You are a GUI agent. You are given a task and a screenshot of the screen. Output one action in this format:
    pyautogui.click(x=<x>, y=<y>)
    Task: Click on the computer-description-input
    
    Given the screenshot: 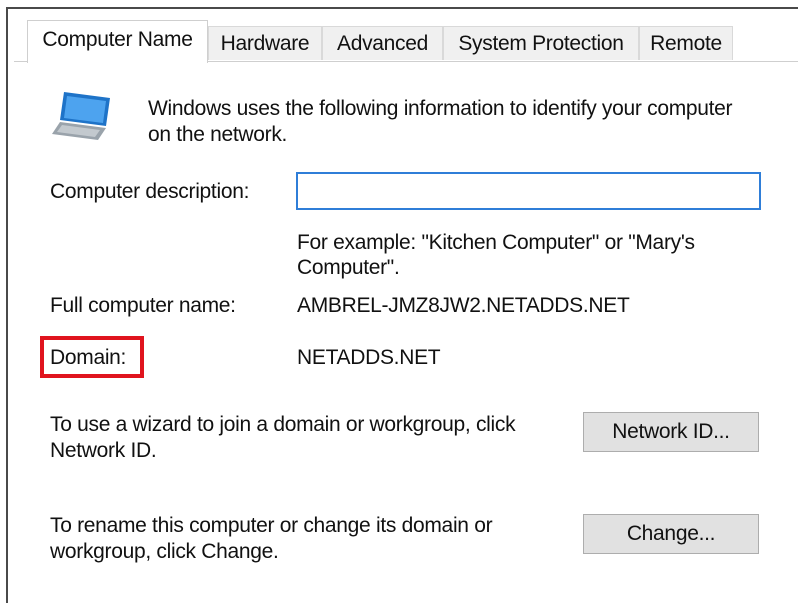 What is the action you would take?
    pyautogui.click(x=528, y=191)
    